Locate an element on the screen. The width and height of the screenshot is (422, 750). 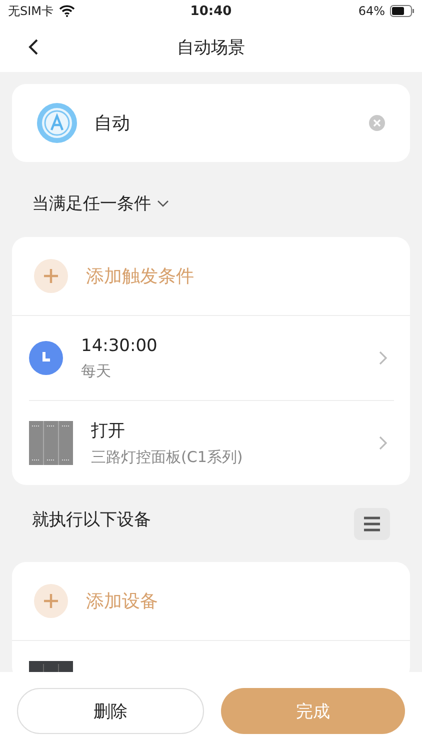
menu-icon is located at coordinates (372, 524).